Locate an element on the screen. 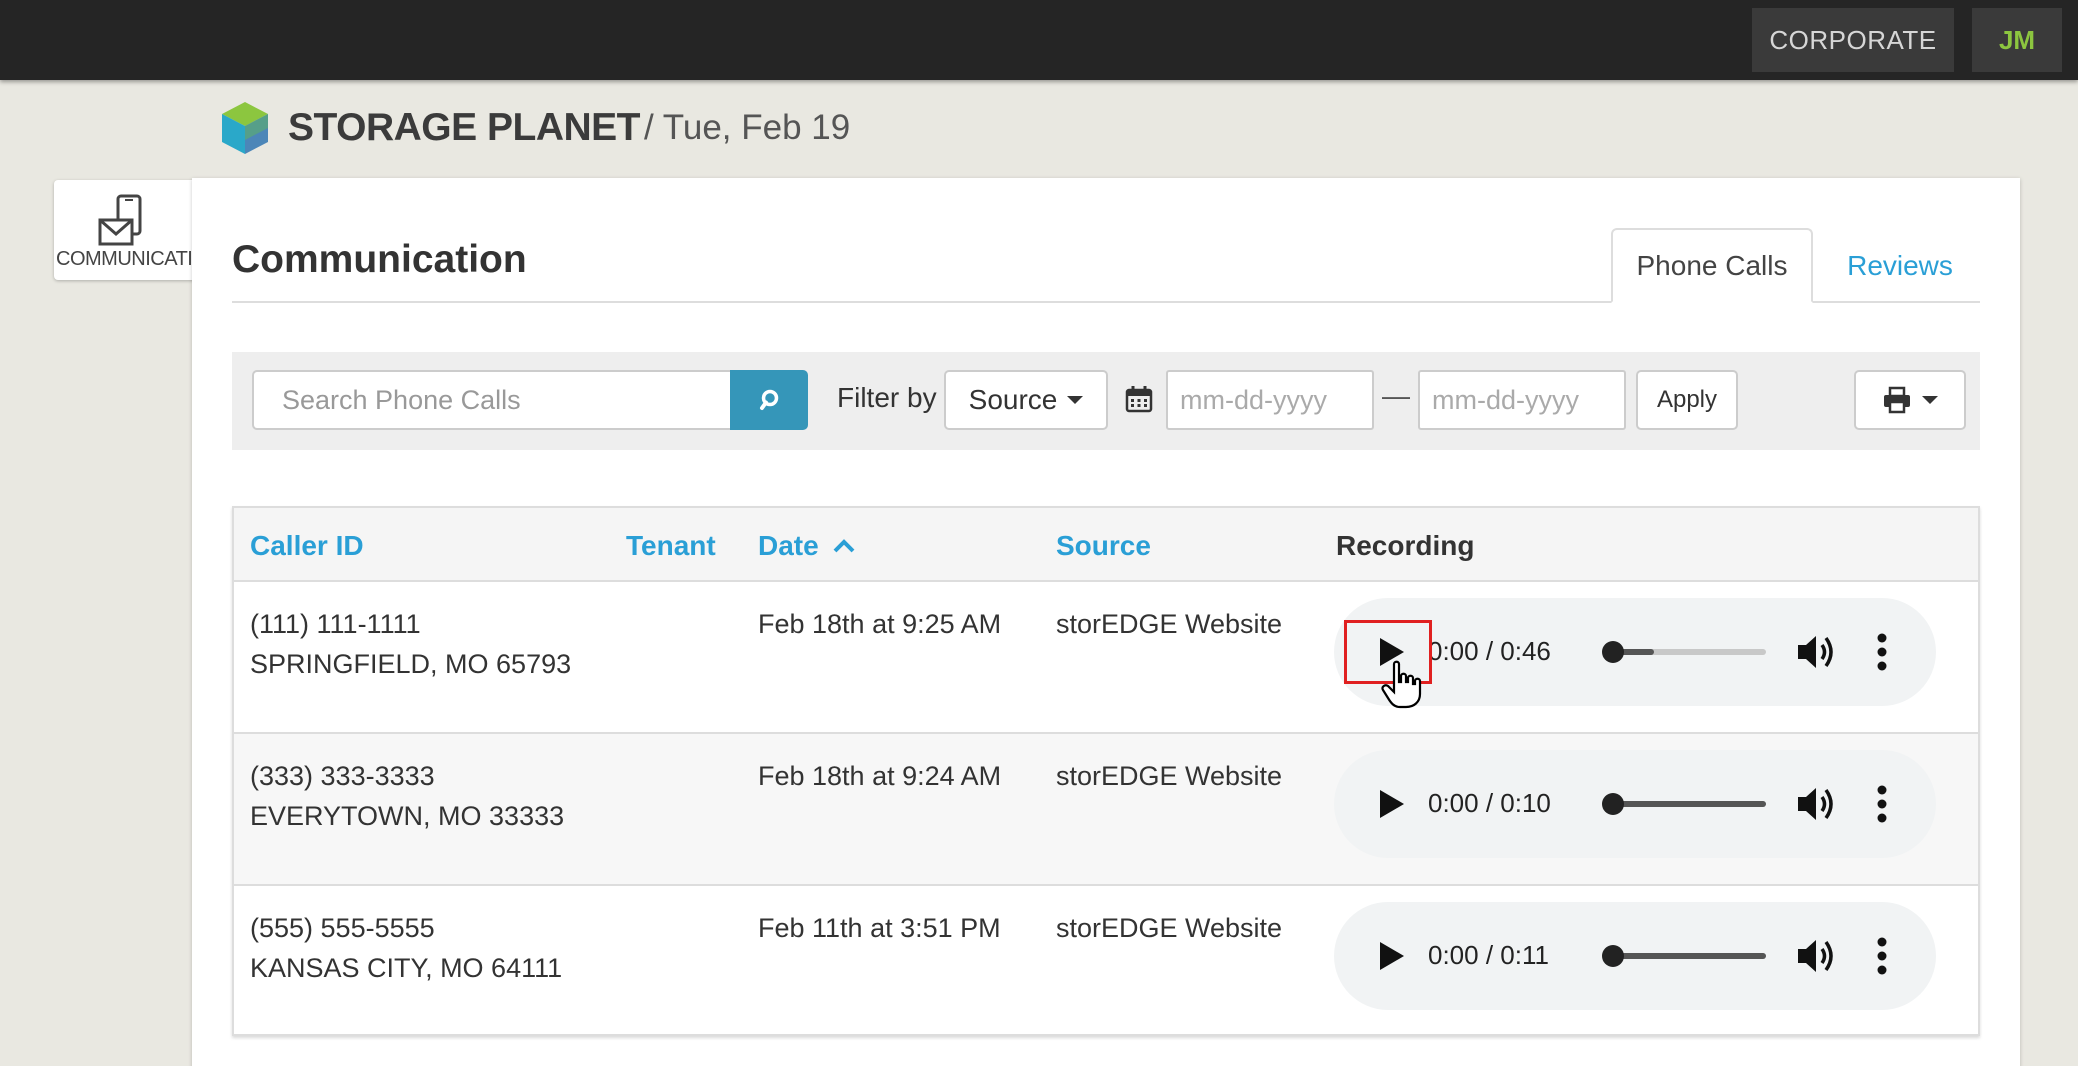  caller-id-cell: (555) 555-5555 KANSAS CITY, MO 64111 is located at coordinates (406, 948).